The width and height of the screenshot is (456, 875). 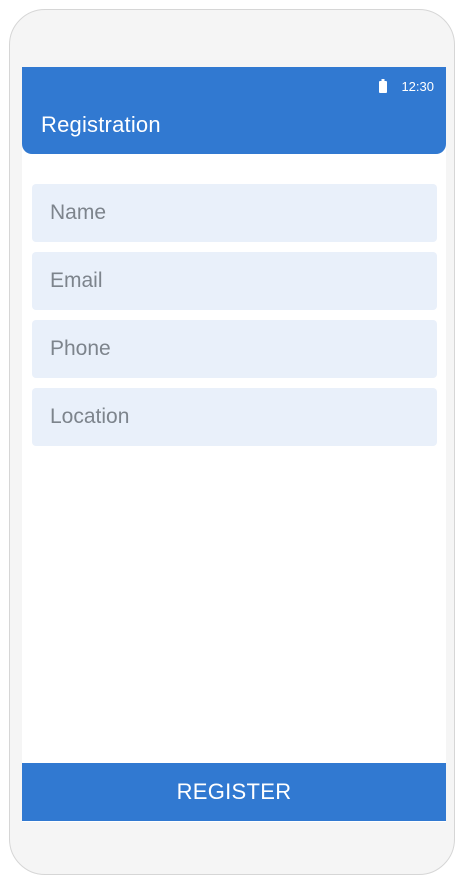 What do you see at coordinates (383, 86) in the screenshot?
I see `battery-icon` at bounding box center [383, 86].